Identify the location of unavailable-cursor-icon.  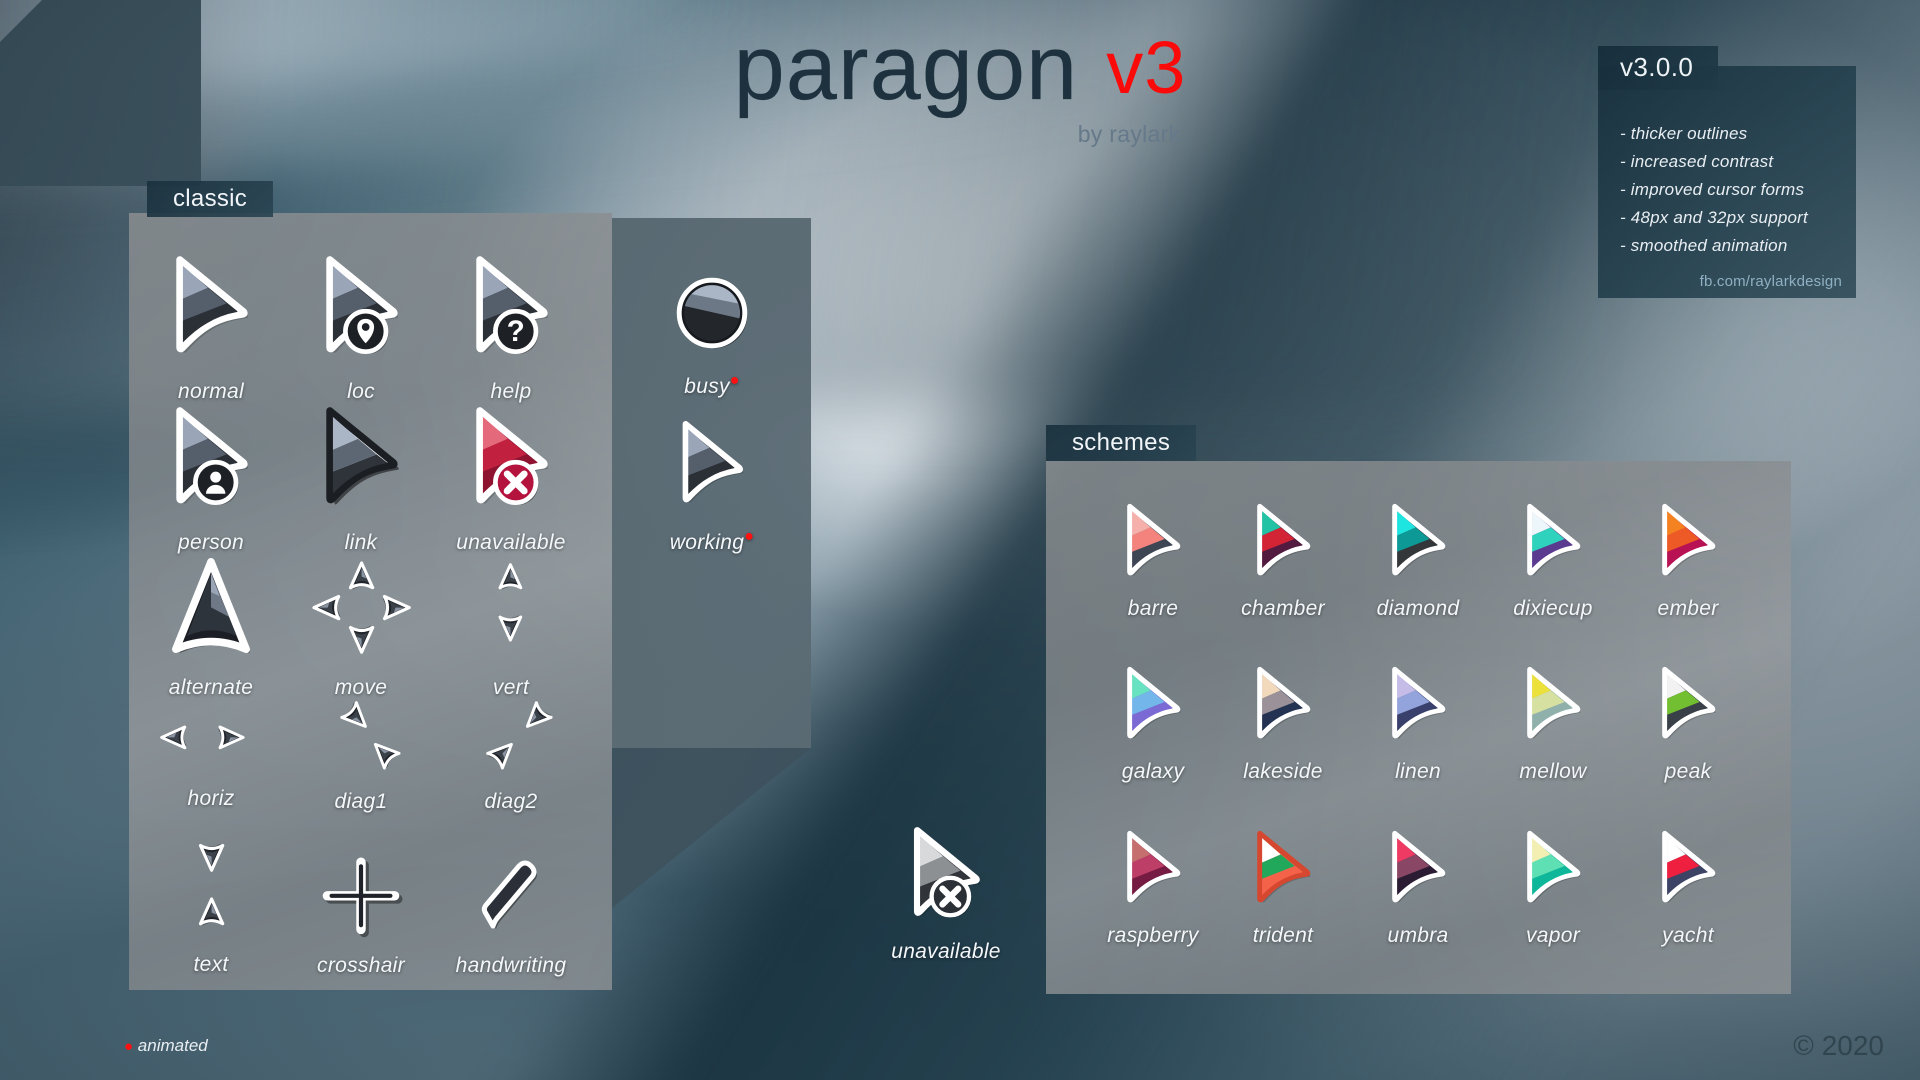
(511, 456).